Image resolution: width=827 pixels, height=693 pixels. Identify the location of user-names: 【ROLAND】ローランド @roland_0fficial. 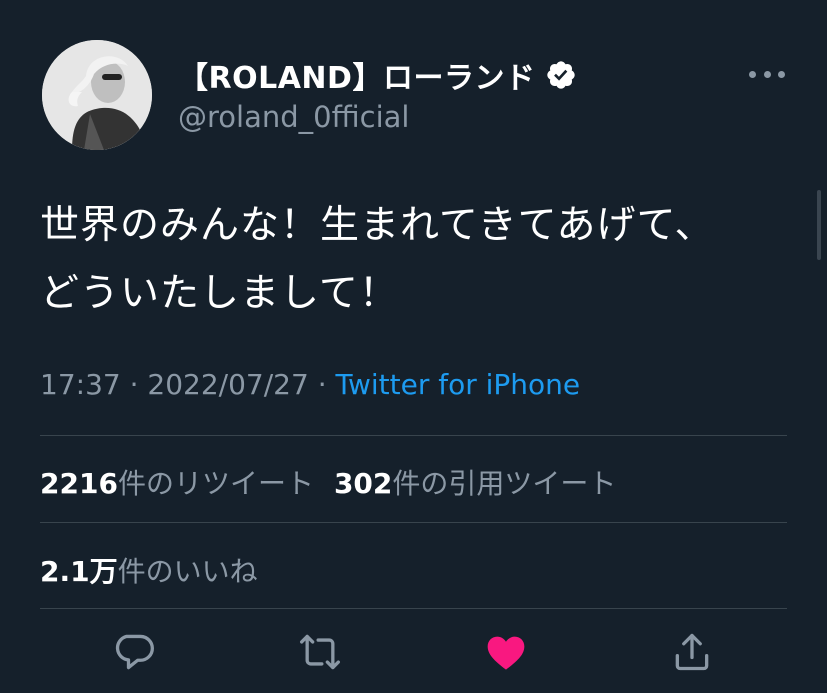
(377, 94).